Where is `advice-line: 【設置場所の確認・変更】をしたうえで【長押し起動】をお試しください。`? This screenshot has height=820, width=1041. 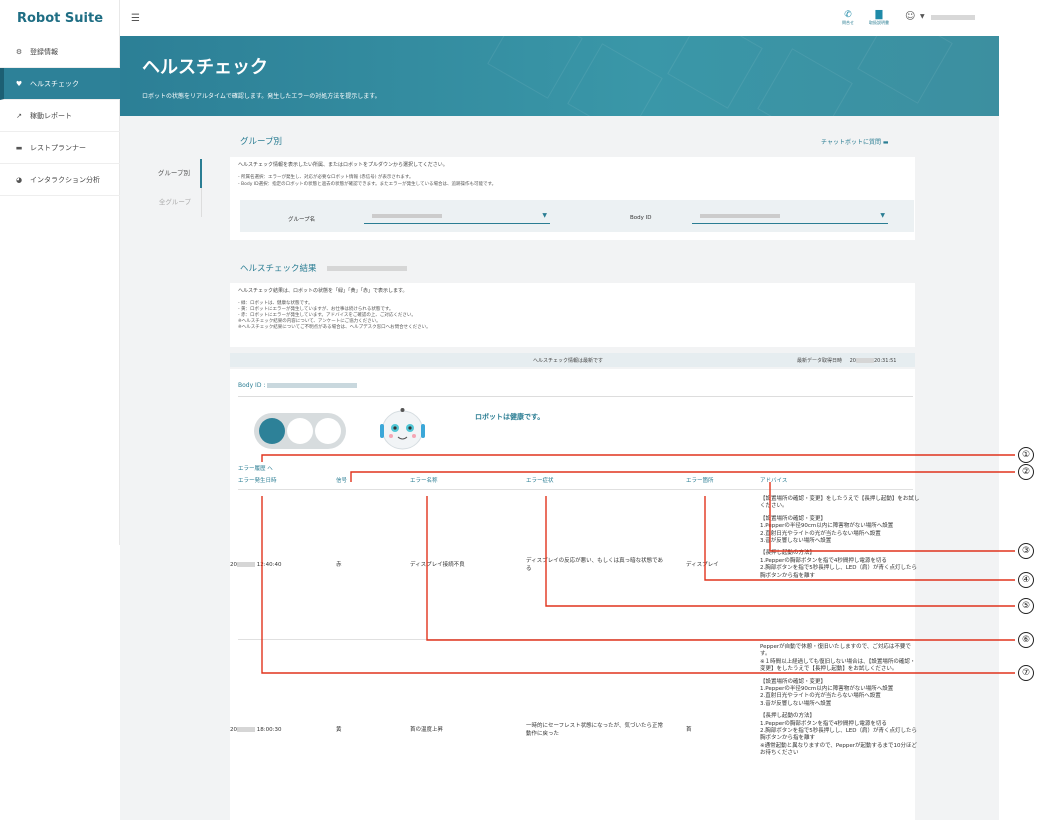
advice-line: 【設置場所の確認・変更】をしたうえで【長押し起動】をお試しください。 is located at coordinates (840, 503).